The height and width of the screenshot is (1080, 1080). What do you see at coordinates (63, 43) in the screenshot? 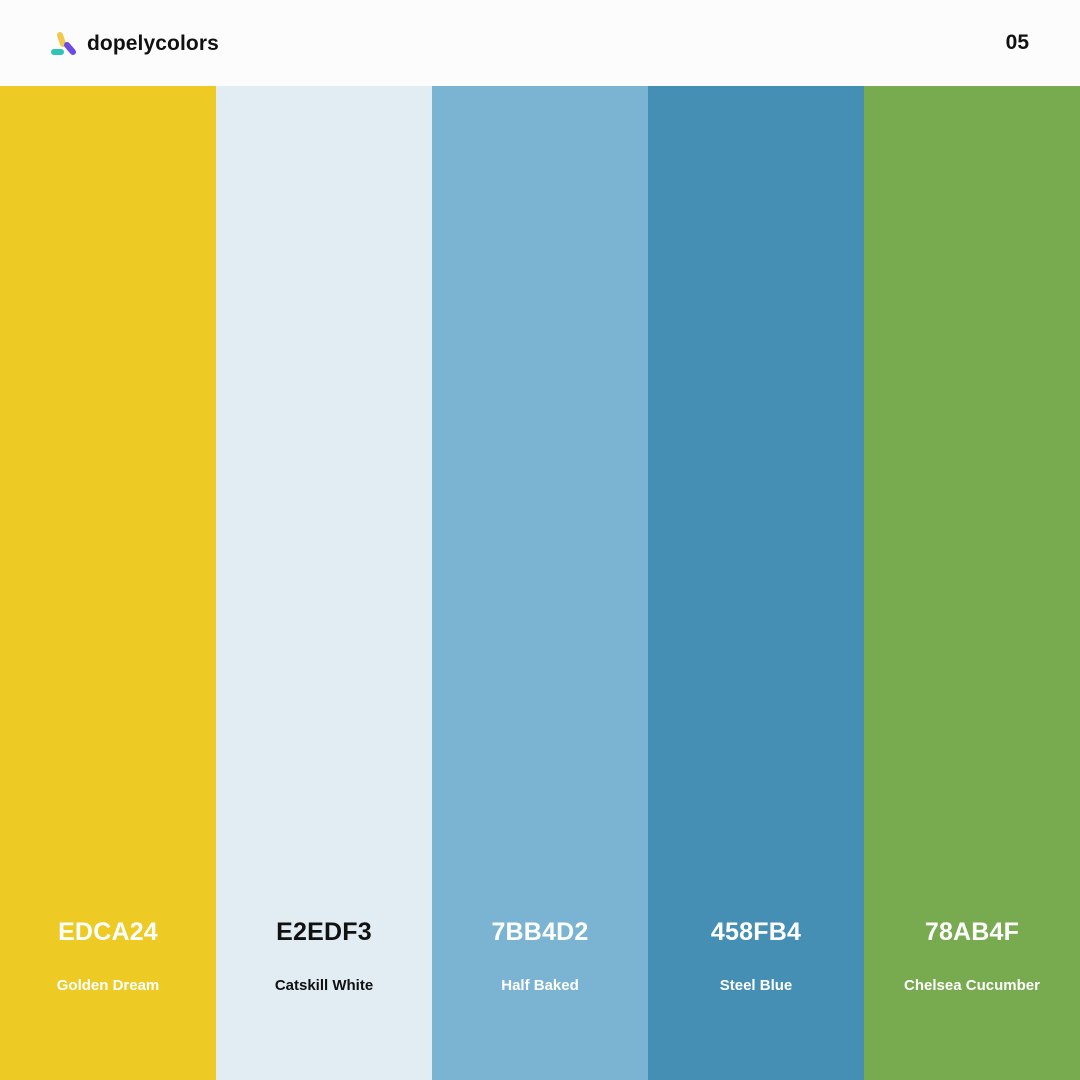
I see `dopelycolors-logo-icon` at bounding box center [63, 43].